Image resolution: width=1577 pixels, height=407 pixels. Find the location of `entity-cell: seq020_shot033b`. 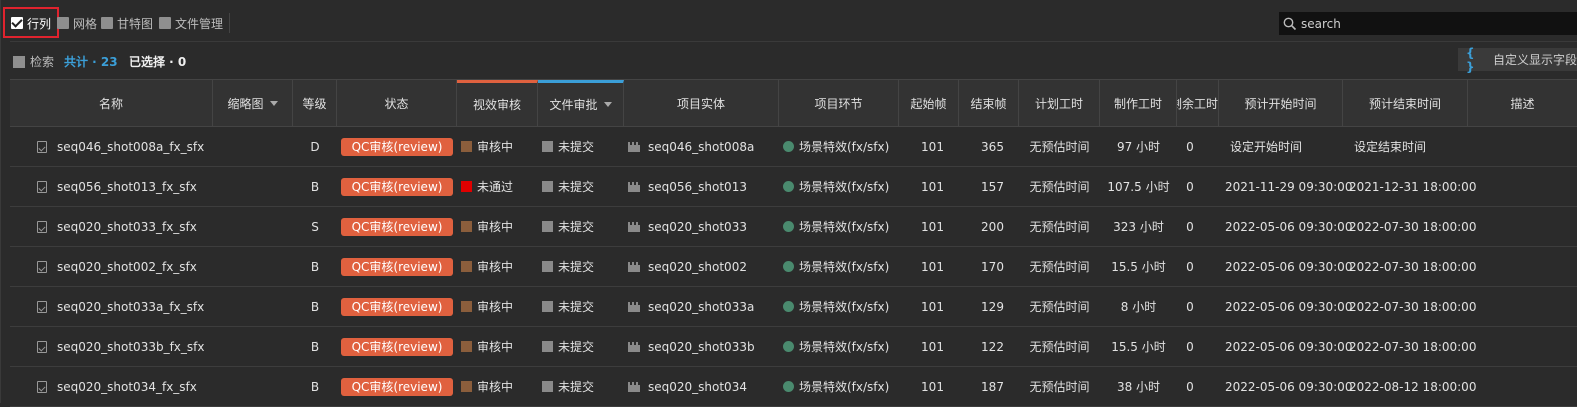

entity-cell: seq020_shot033b is located at coordinates (703, 346).